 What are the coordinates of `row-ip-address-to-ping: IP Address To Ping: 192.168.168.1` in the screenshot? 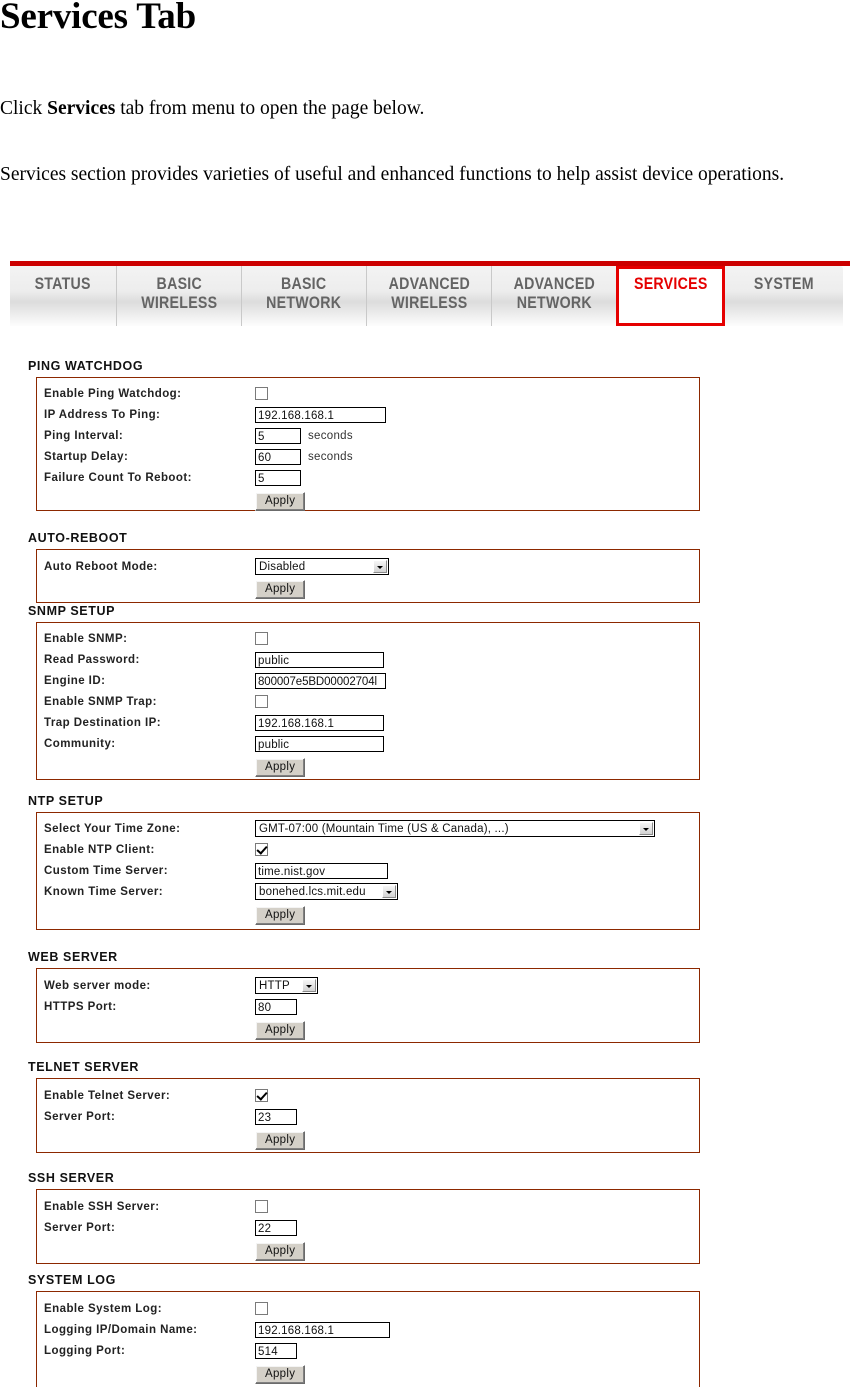 It's located at (368, 414).